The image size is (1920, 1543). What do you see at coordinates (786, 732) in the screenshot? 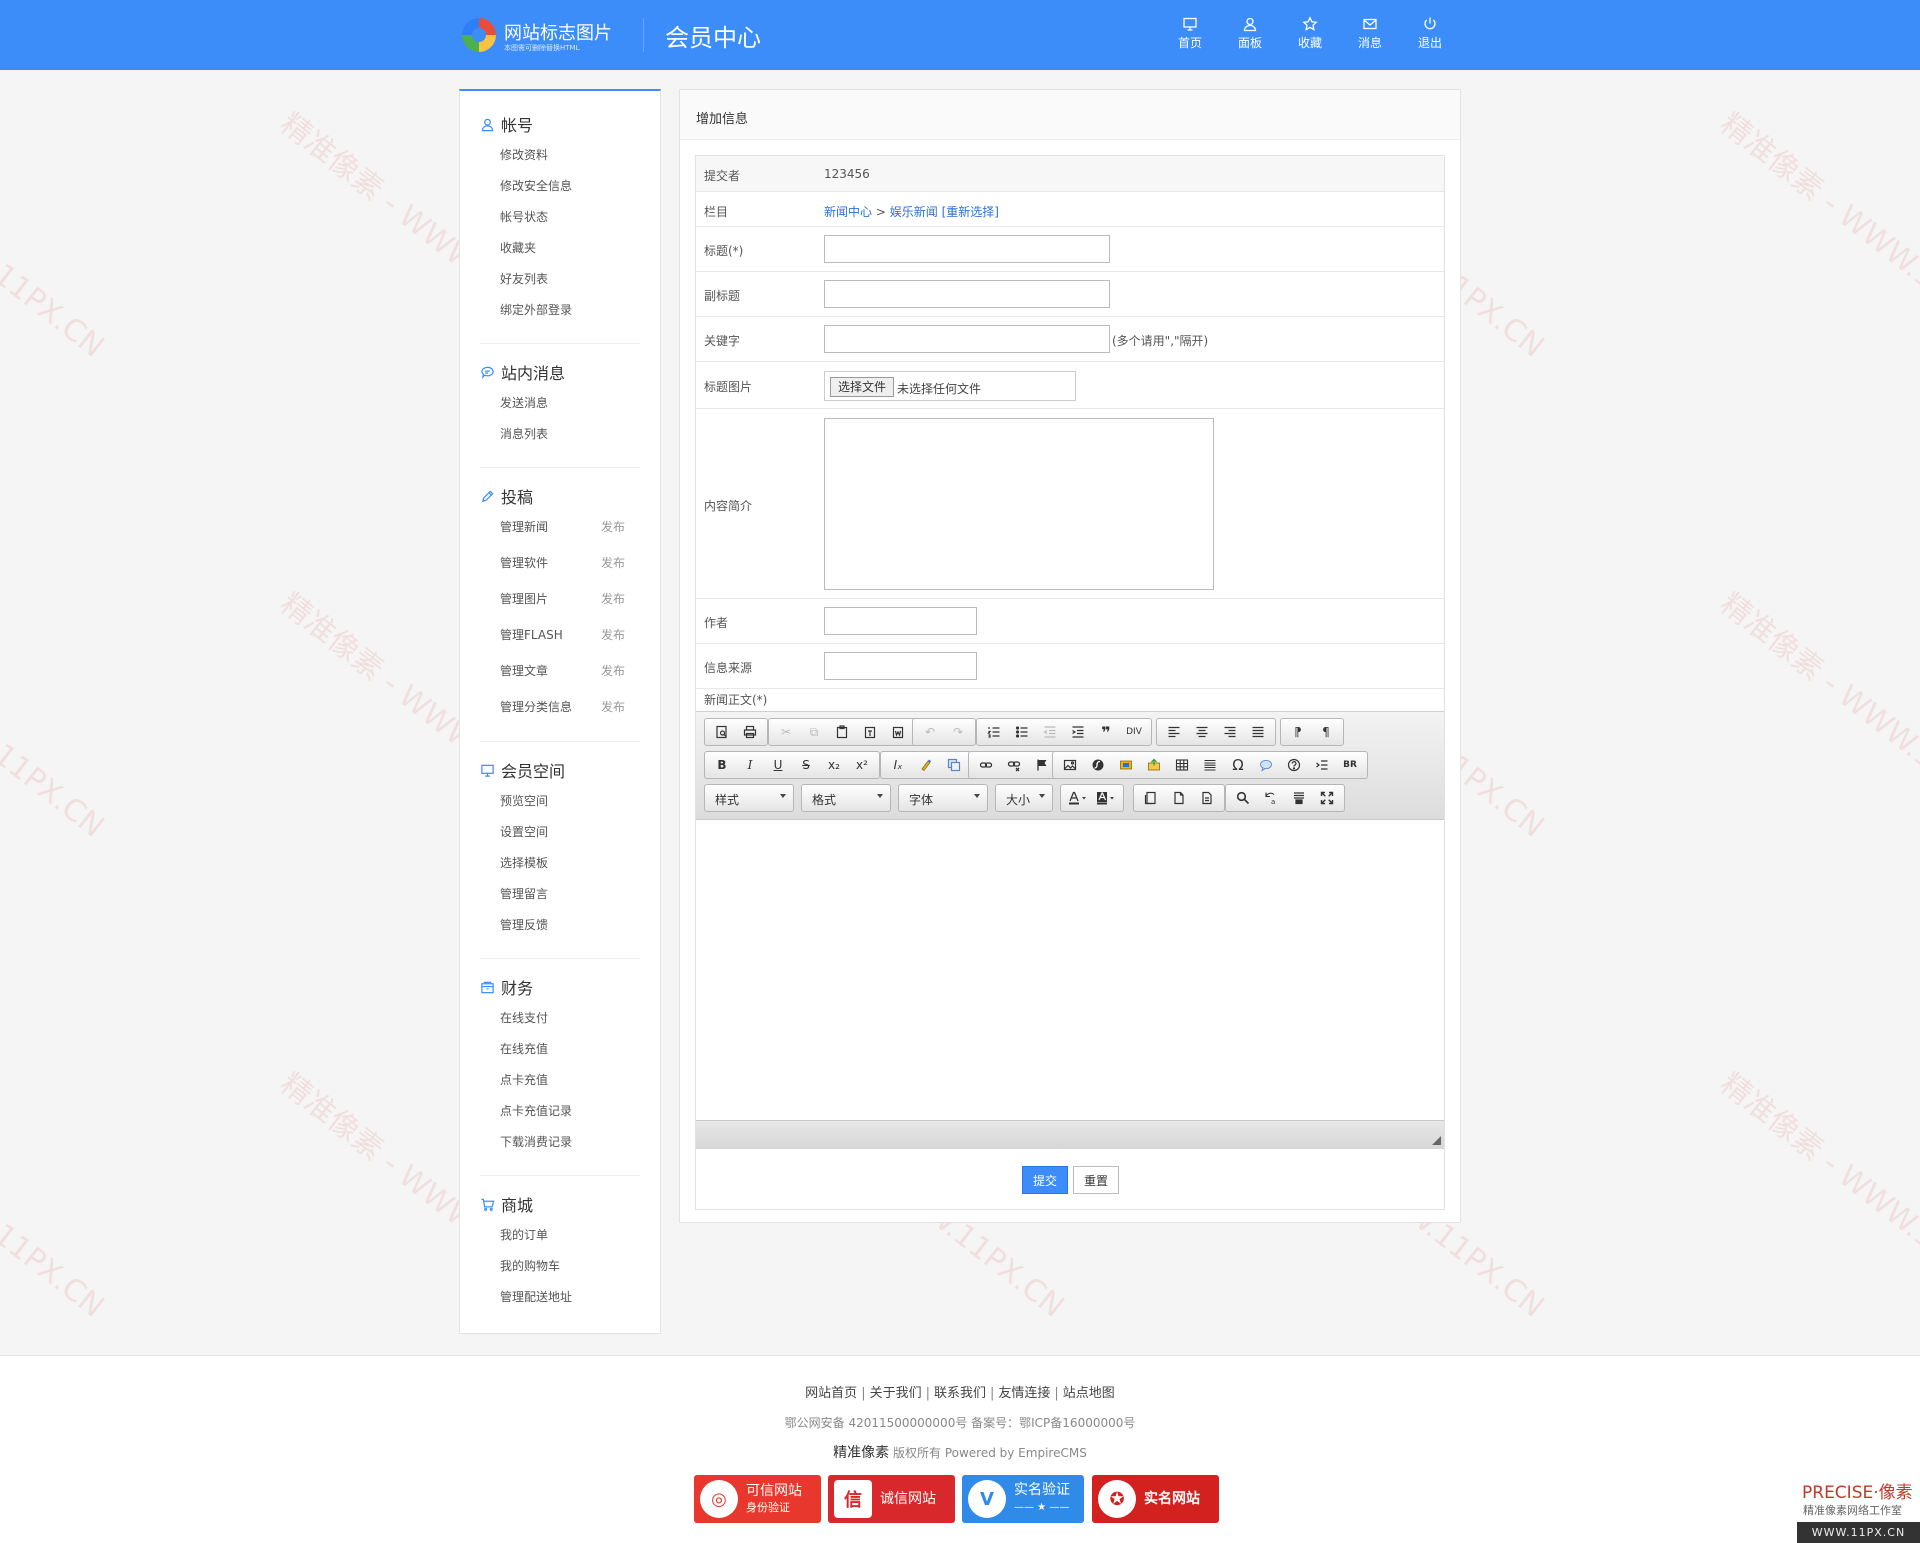
I see `cut-icon: ✂` at bounding box center [786, 732].